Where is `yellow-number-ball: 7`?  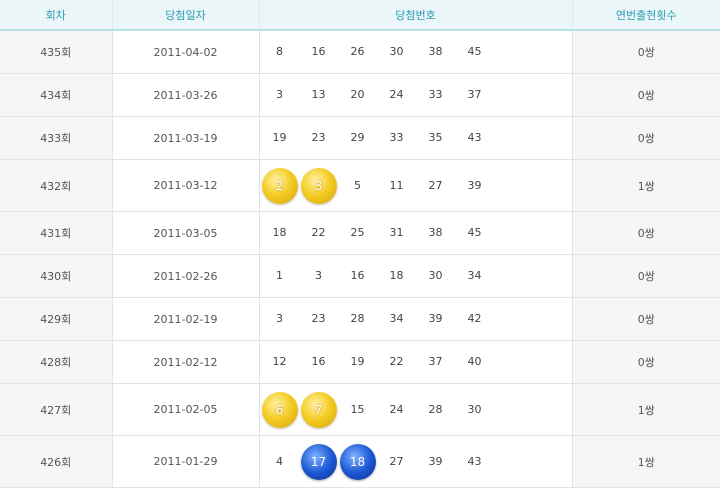
yellow-number-ball: 7 is located at coordinates (318, 409).